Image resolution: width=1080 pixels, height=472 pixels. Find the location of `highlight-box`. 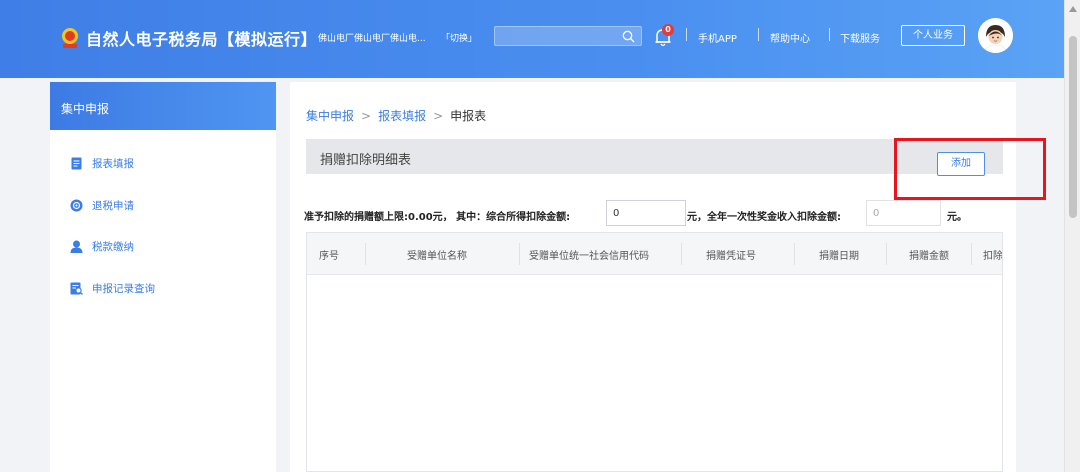

highlight-box is located at coordinates (970, 169).